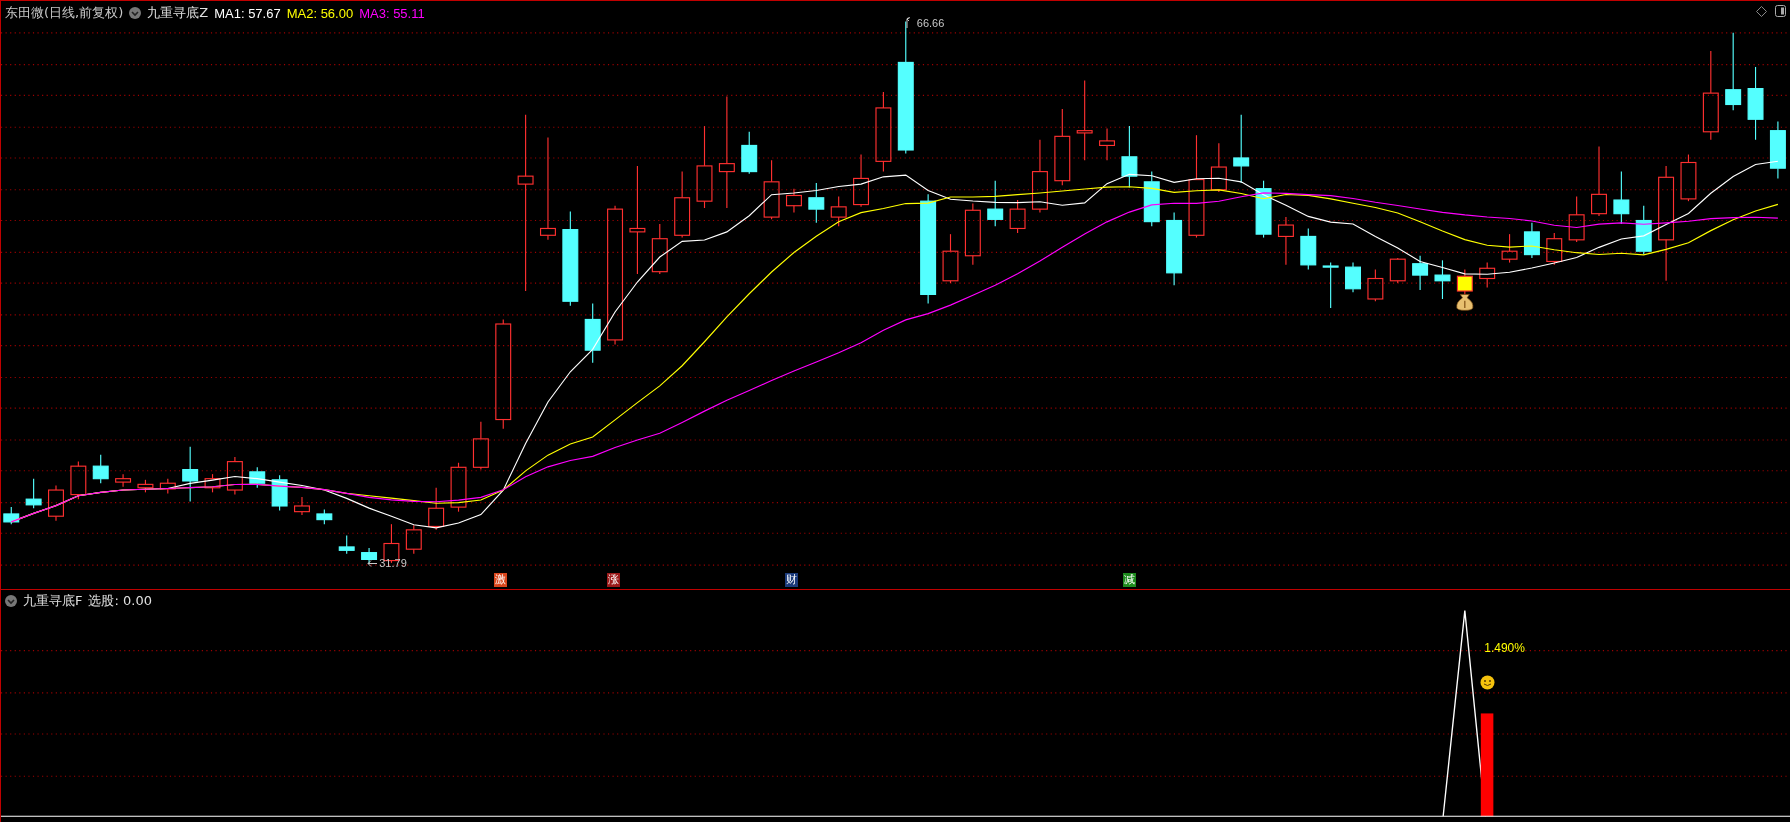 Image resolution: width=1790 pixels, height=822 pixels. What do you see at coordinates (373, 563) in the screenshot?
I see `arrow-icon` at bounding box center [373, 563].